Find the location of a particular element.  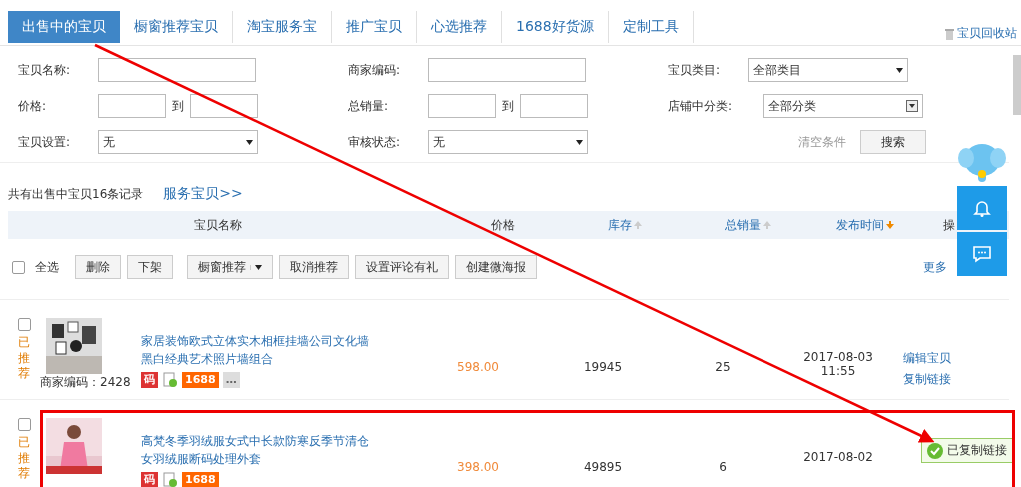

tab: 橱窗推荐宝贝 is located at coordinates (176, 26).